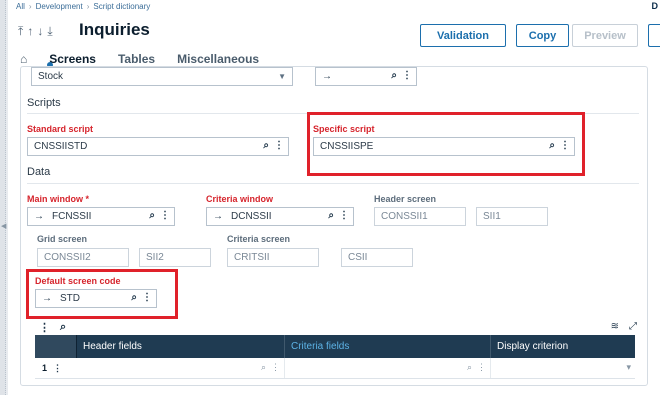 The height and width of the screenshot is (395, 660). What do you see at coordinates (162, 76) in the screenshot?
I see `stock-select: Stock ▼` at bounding box center [162, 76].